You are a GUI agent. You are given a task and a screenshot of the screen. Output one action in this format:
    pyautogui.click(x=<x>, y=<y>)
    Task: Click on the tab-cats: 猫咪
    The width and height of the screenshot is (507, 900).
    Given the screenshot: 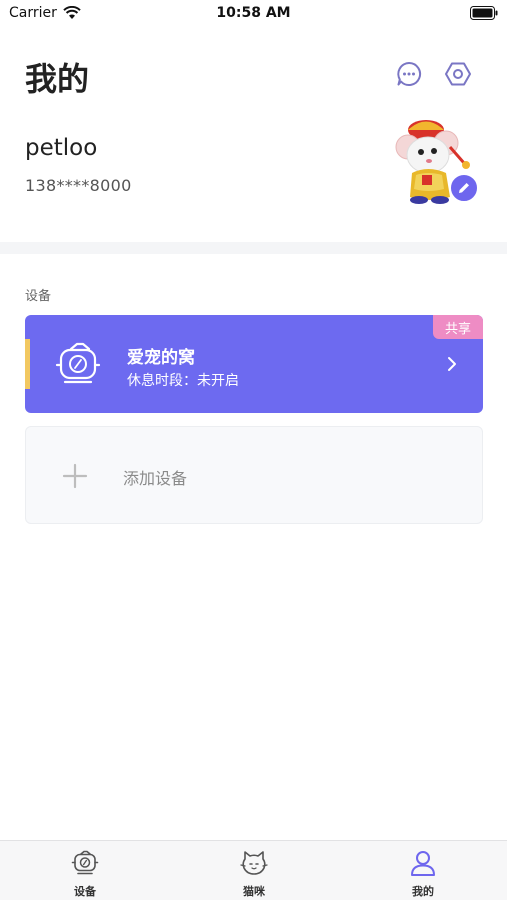 What is the action you would take?
    pyautogui.click(x=254, y=870)
    